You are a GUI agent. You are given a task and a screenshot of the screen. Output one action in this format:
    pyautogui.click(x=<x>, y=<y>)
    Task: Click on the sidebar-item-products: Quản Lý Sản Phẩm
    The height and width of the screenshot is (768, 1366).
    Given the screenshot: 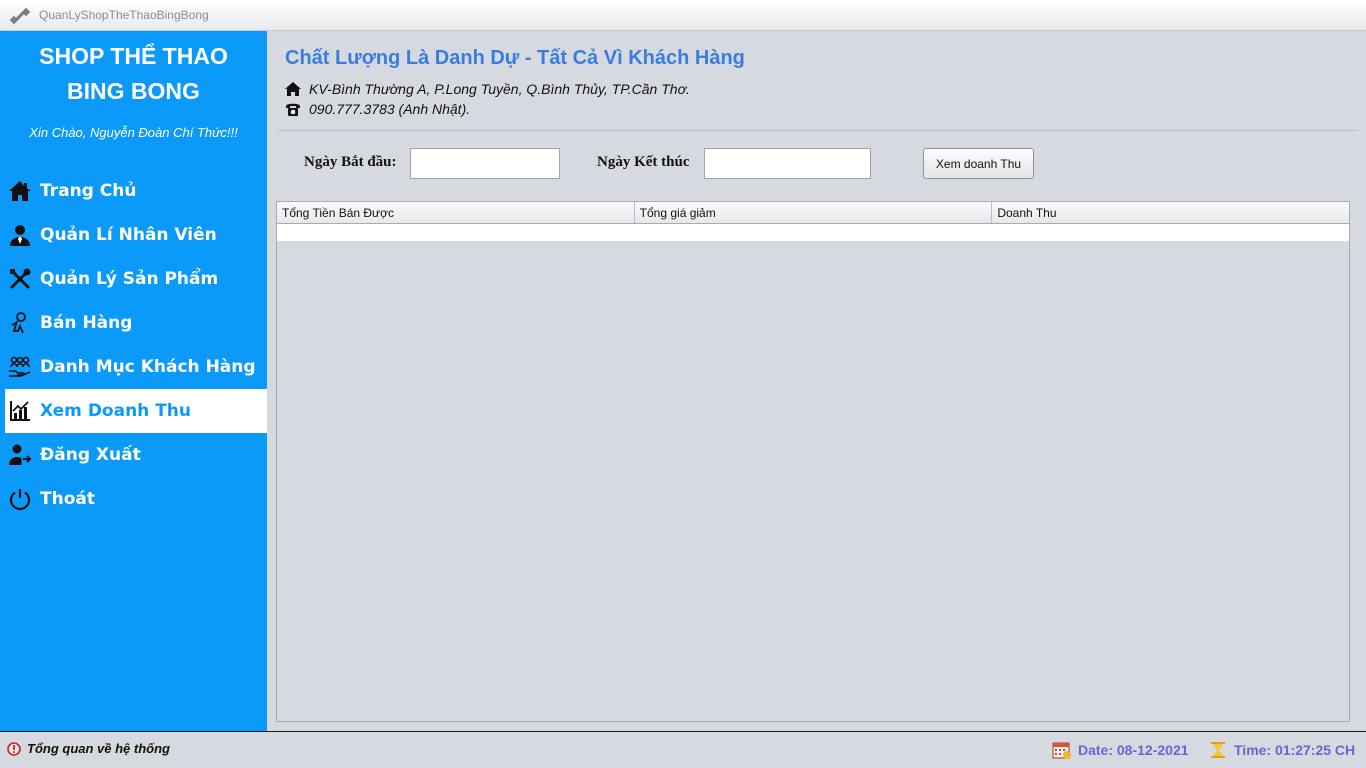 What is the action you would take?
    pyautogui.click(x=136, y=279)
    